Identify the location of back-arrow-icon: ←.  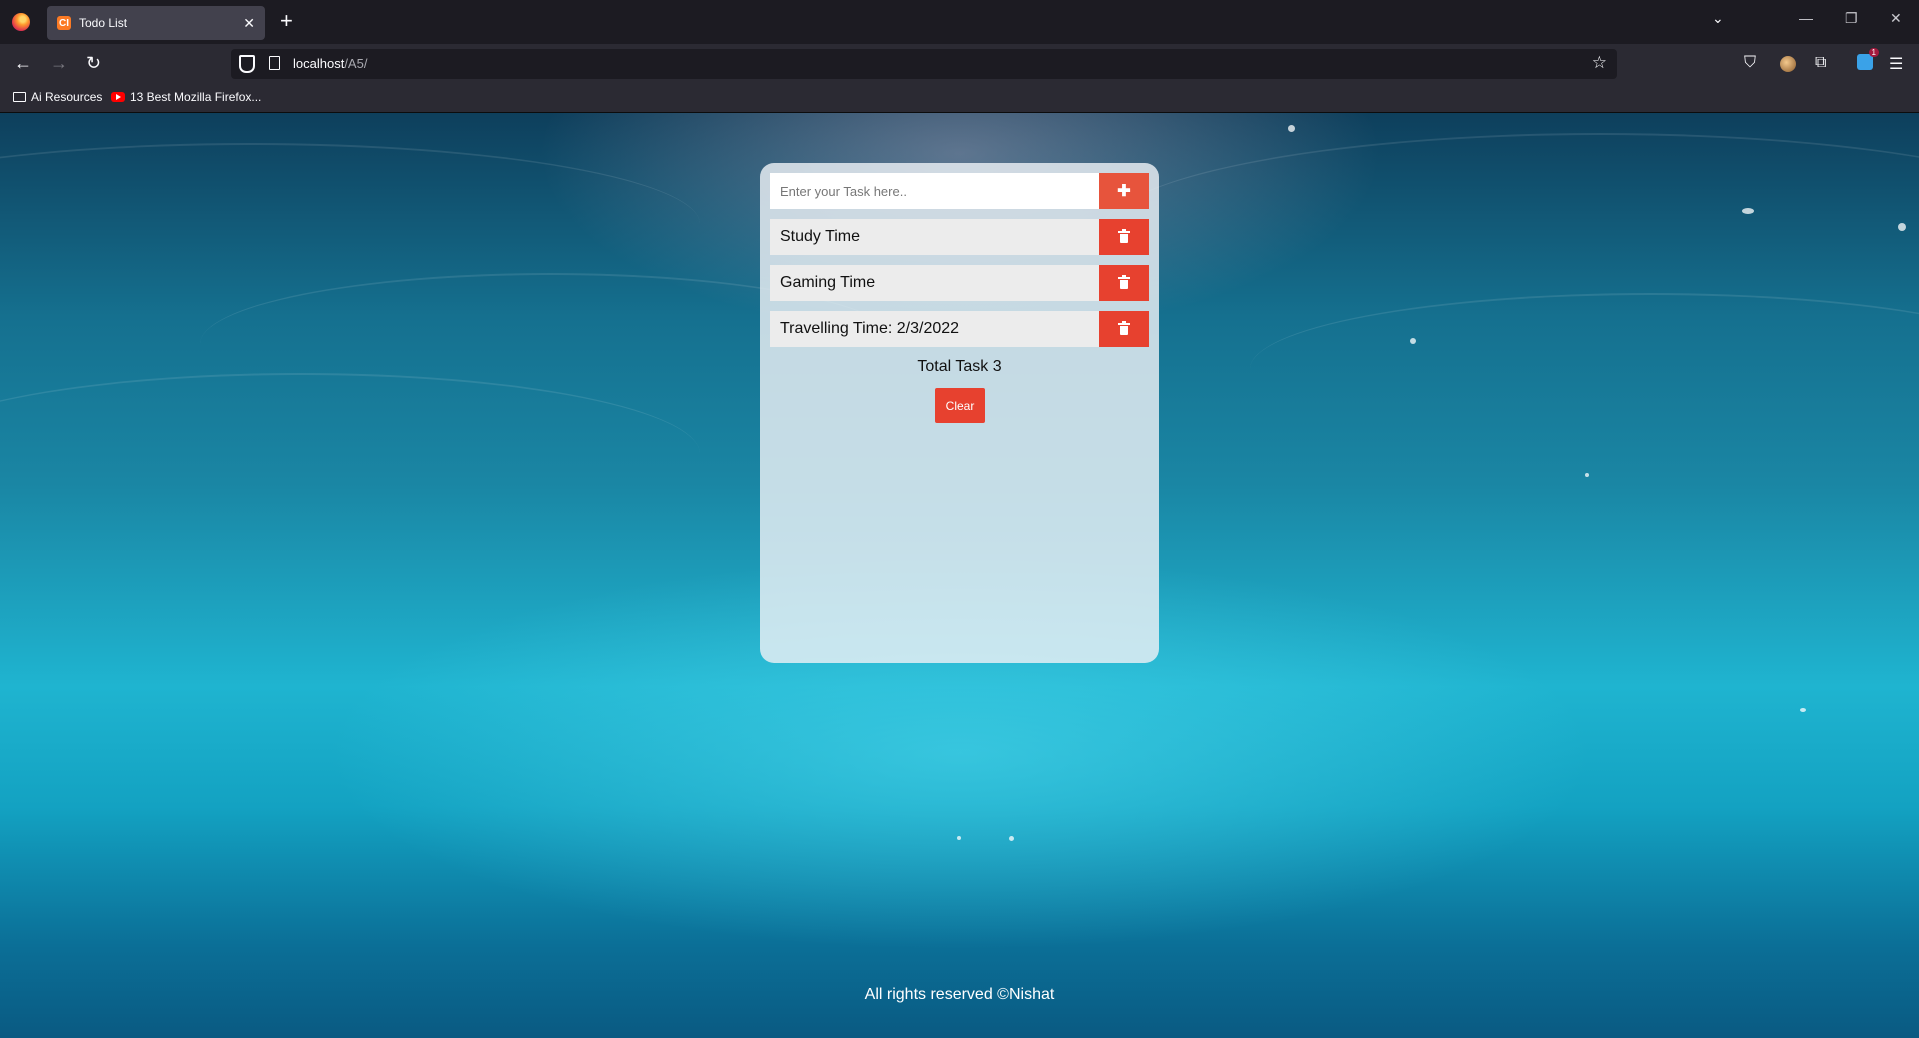
(23, 63).